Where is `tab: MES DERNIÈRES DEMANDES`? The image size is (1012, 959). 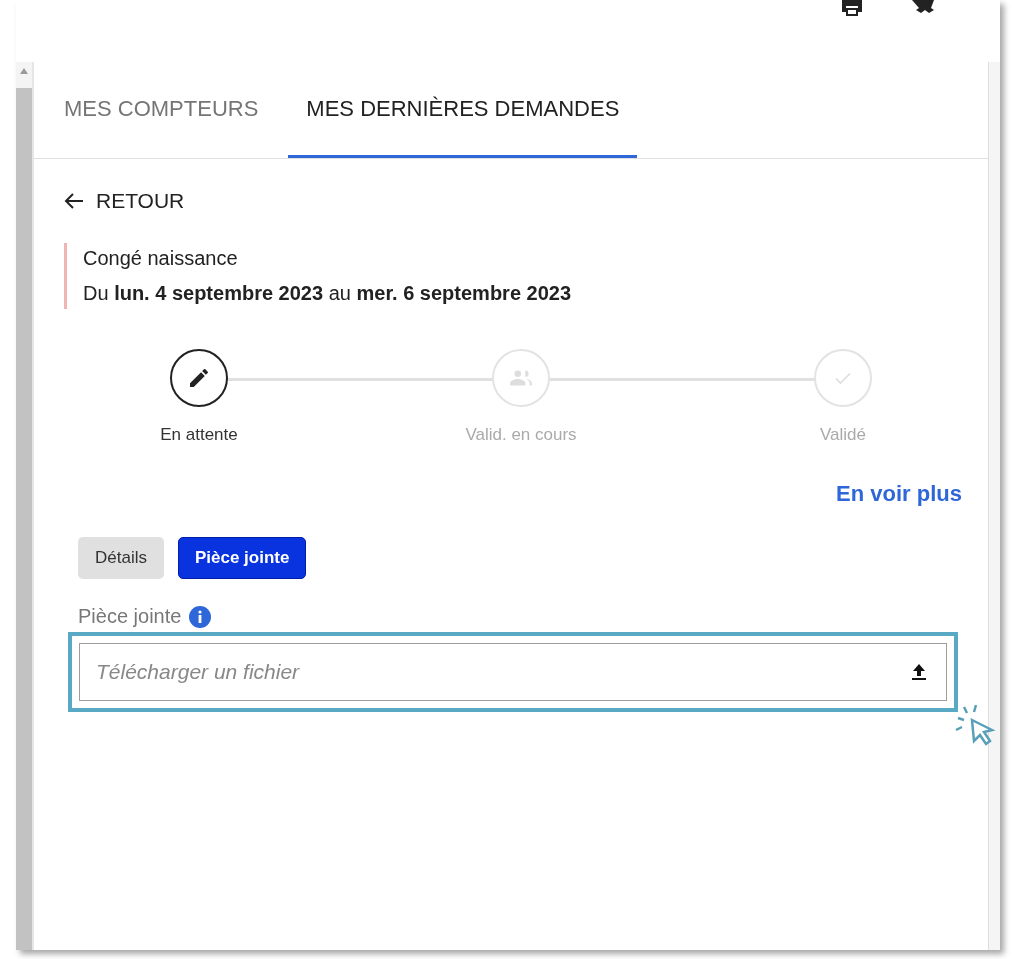
tab: MES DERNIÈRES DEMANDES is located at coordinates (463, 110).